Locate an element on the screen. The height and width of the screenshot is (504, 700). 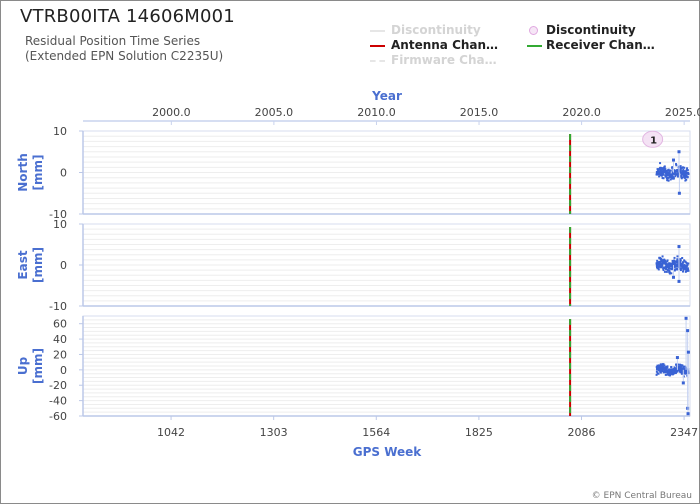
discontinuity-marker-label: 1 is located at coordinates (653, 140).